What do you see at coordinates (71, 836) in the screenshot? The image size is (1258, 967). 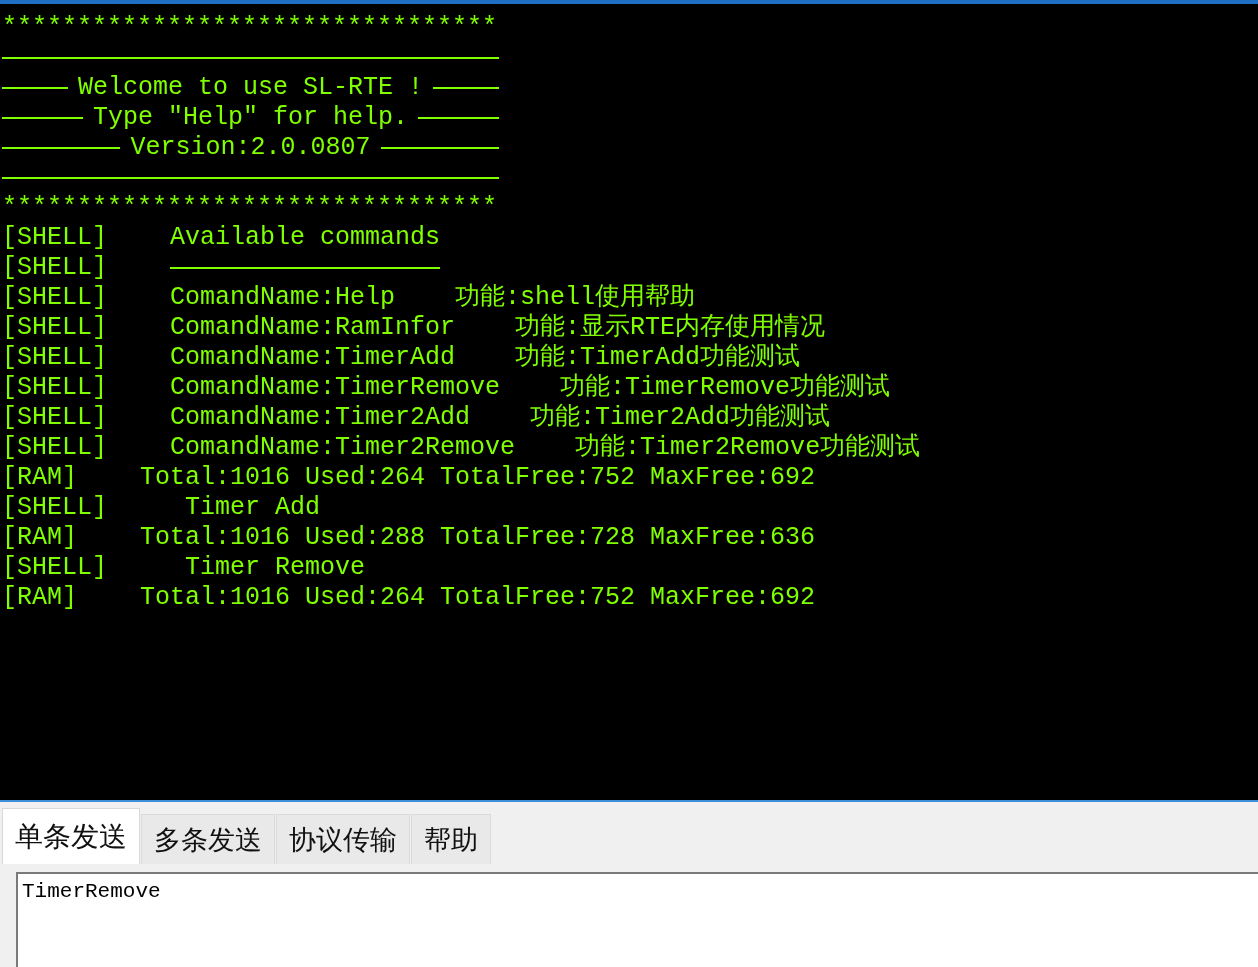 I see `tab: 单条发送` at bounding box center [71, 836].